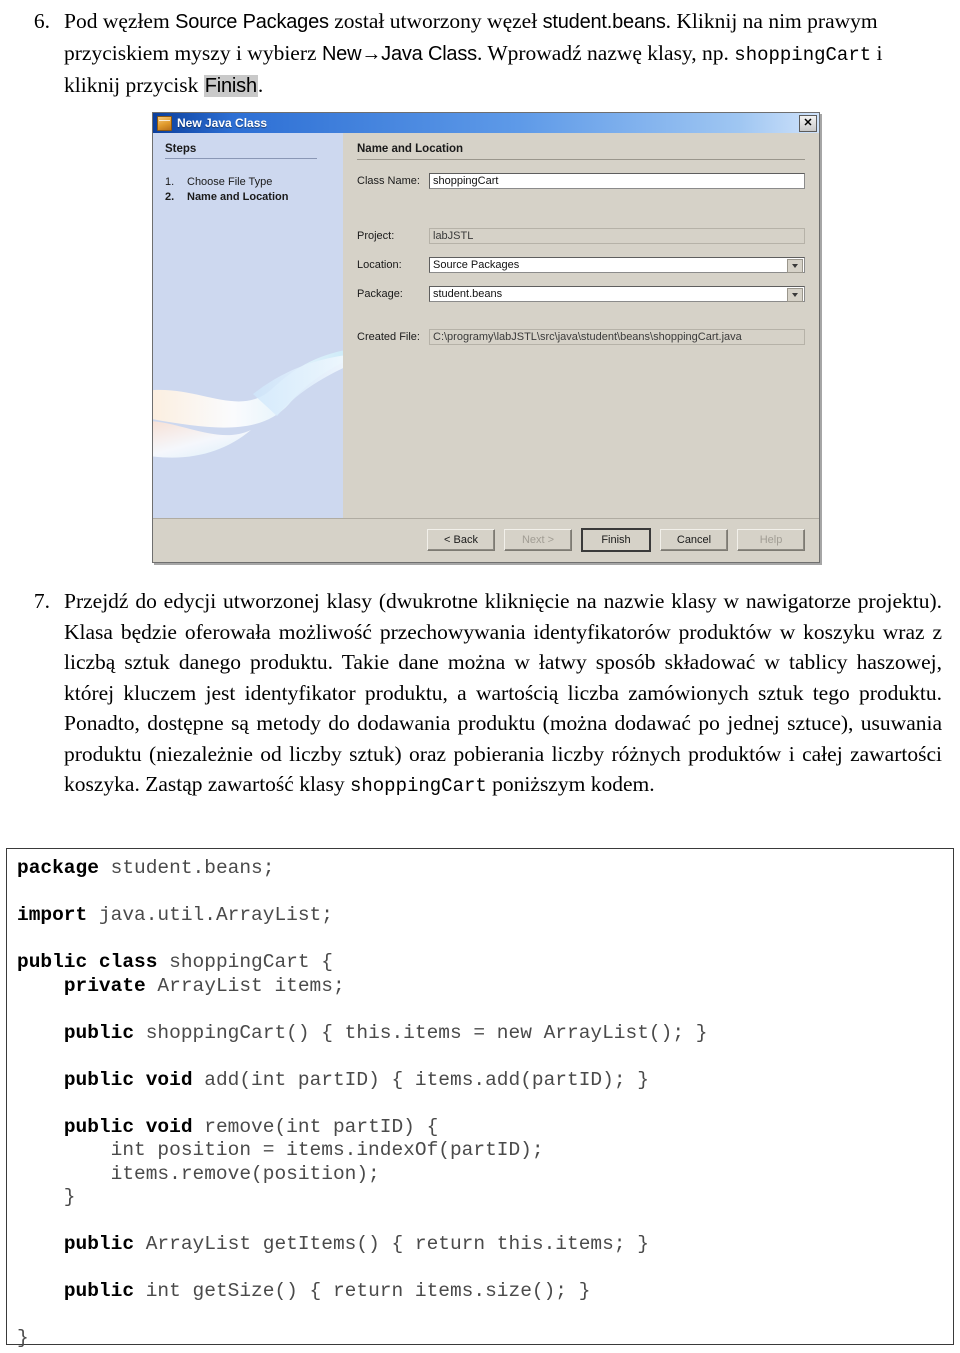 The image size is (960, 1353). I want to click on class-name-label: Class Name:, so click(388, 181).